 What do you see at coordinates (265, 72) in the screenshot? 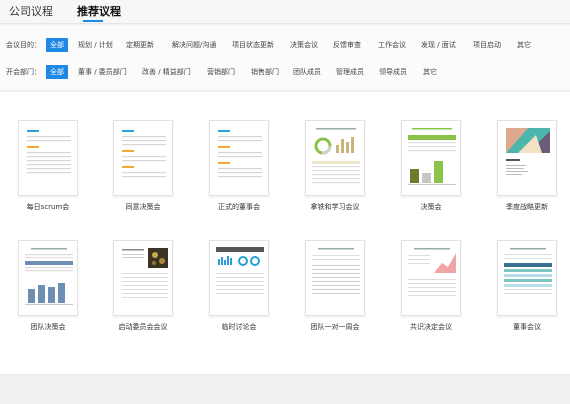
I see `department-chip: 销售部门` at bounding box center [265, 72].